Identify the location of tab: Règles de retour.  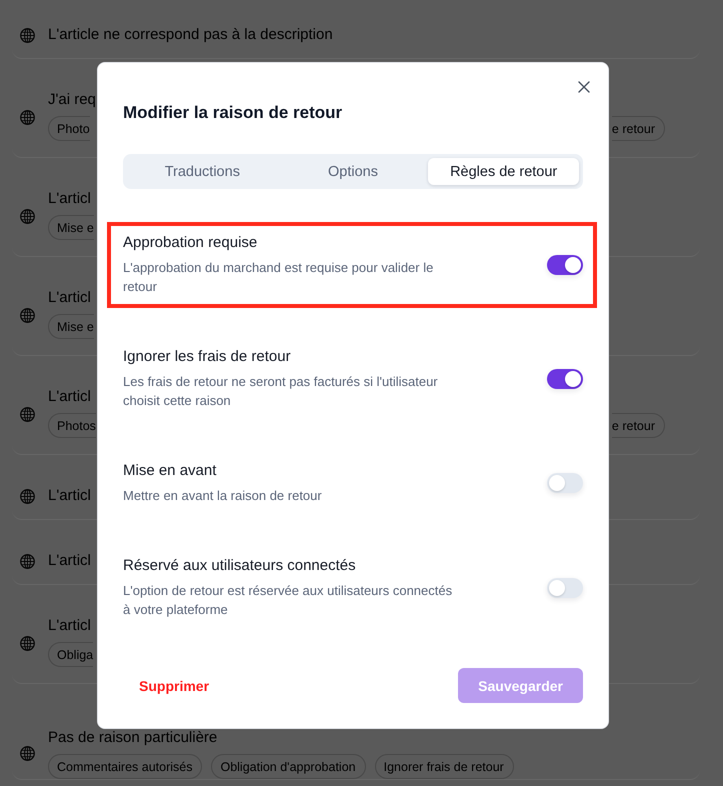
(503, 171).